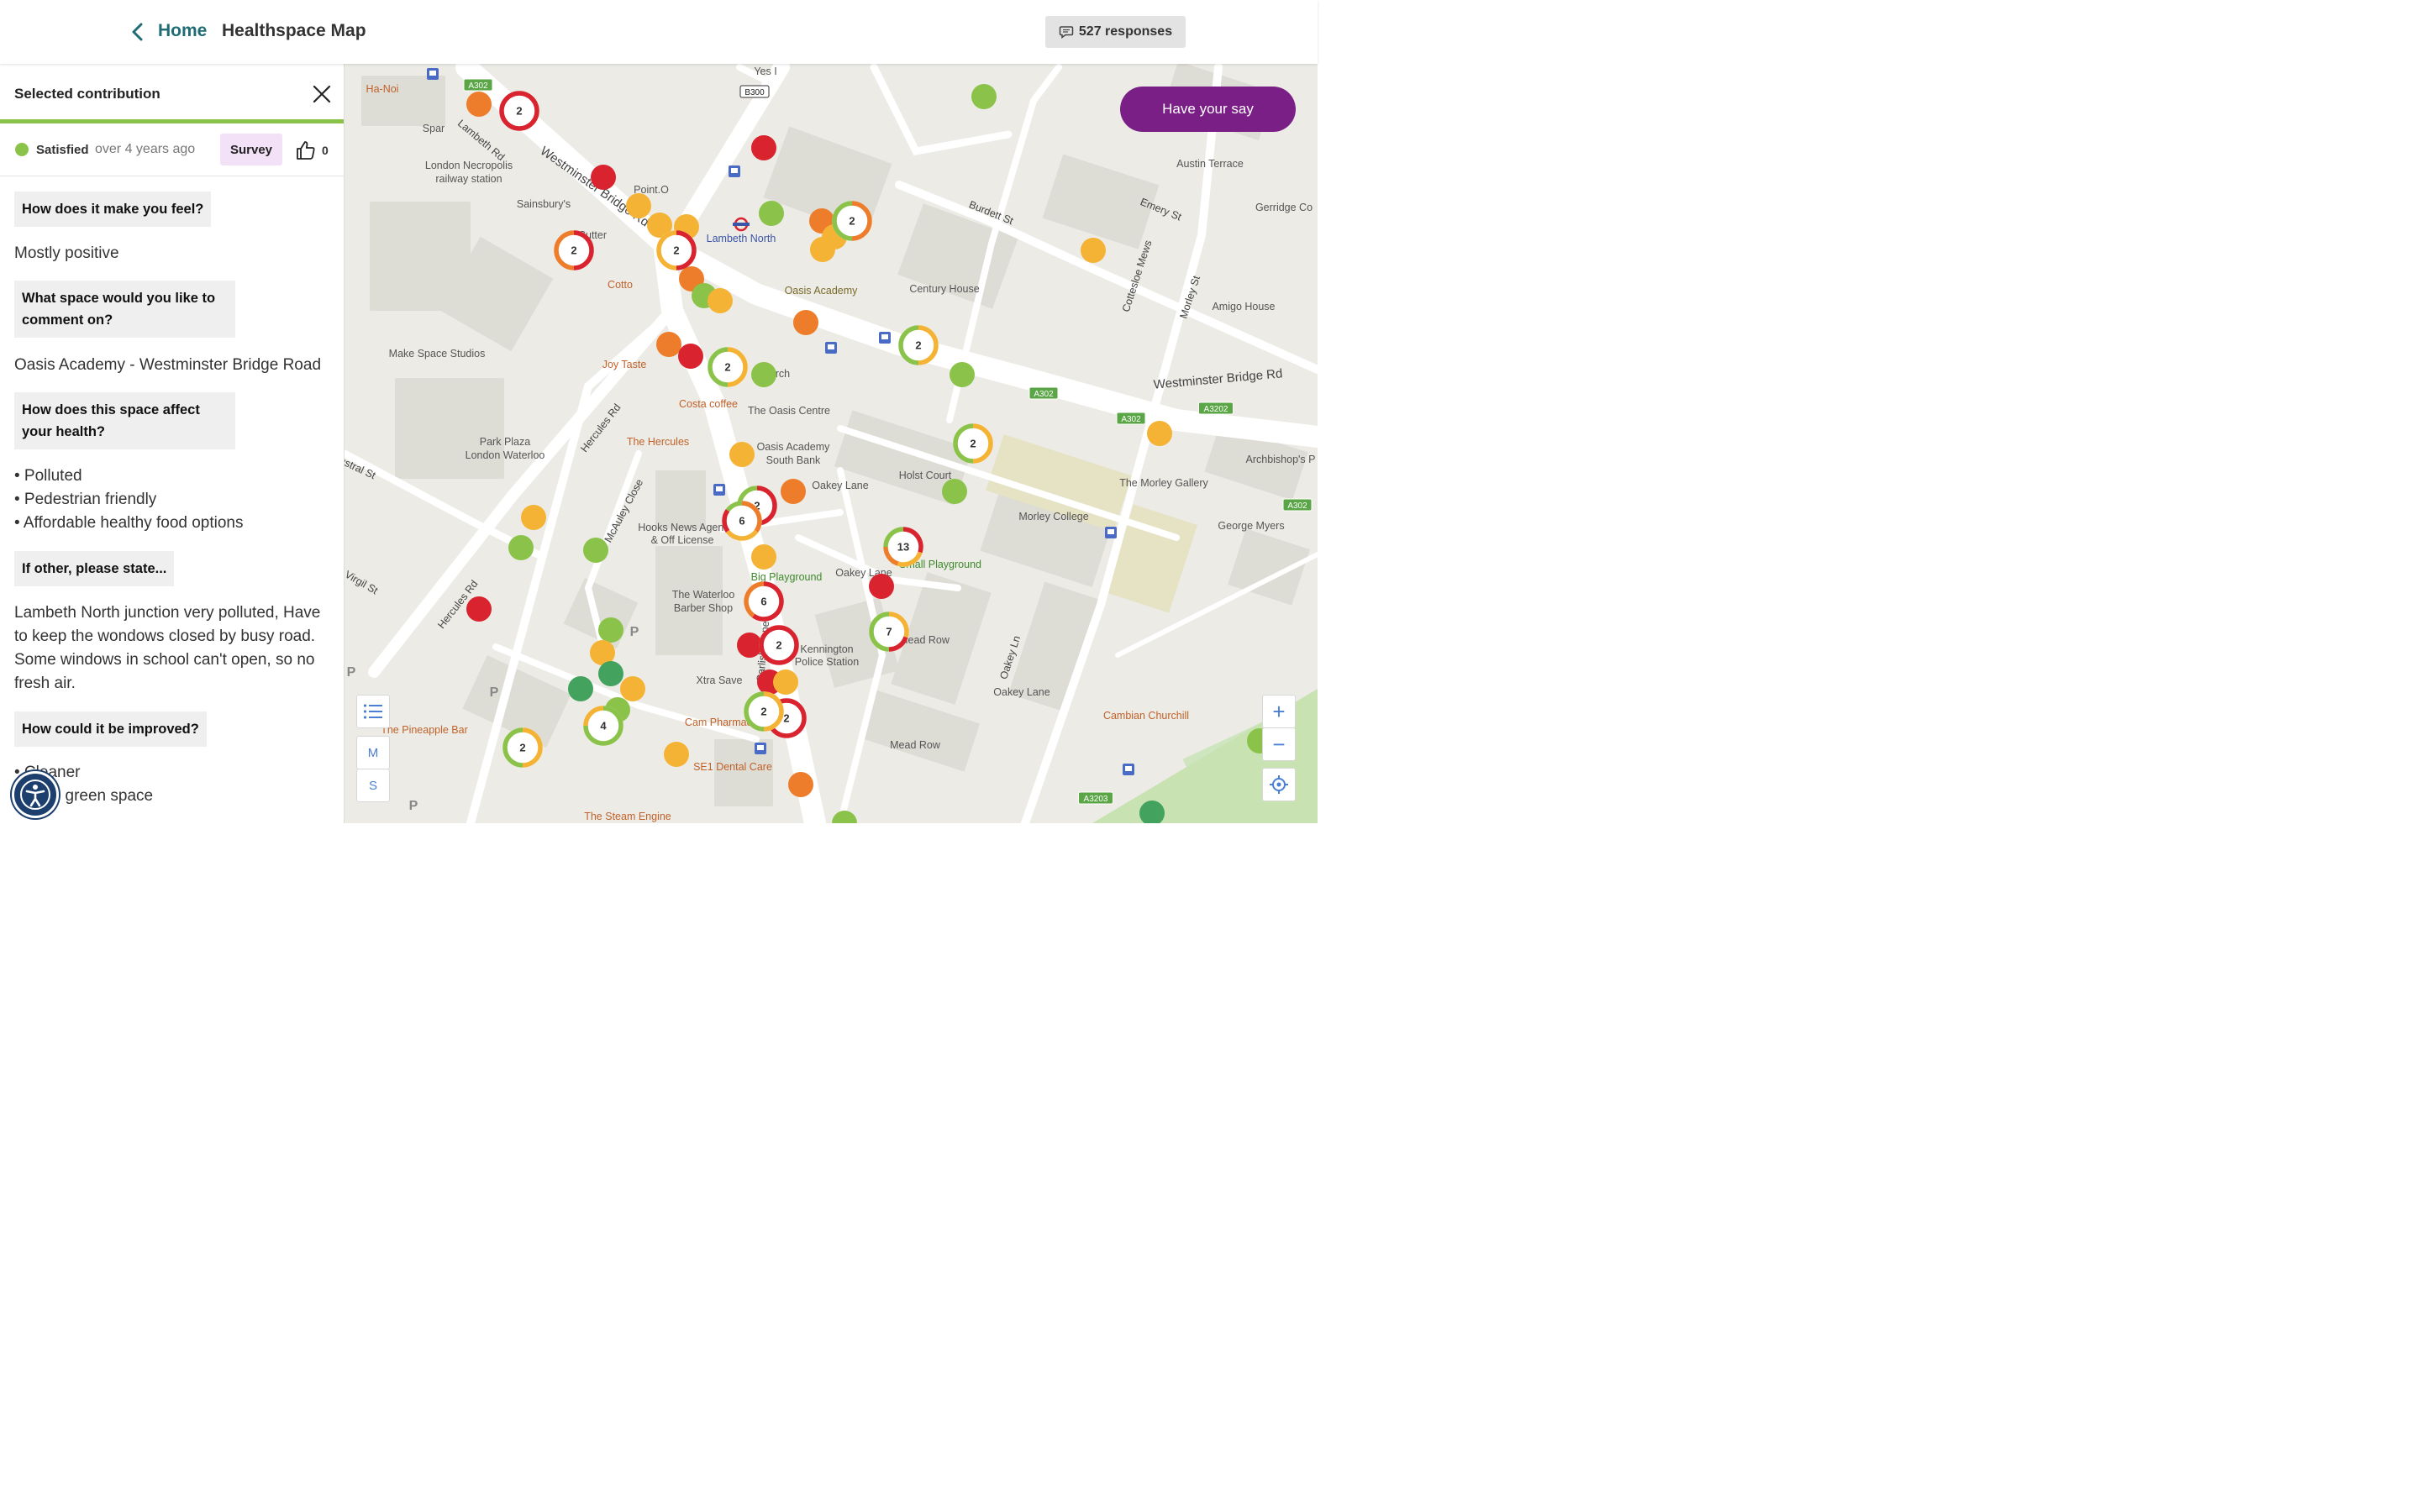  Describe the element at coordinates (138, 32) in the screenshot. I see `back-chevron-icon` at that location.